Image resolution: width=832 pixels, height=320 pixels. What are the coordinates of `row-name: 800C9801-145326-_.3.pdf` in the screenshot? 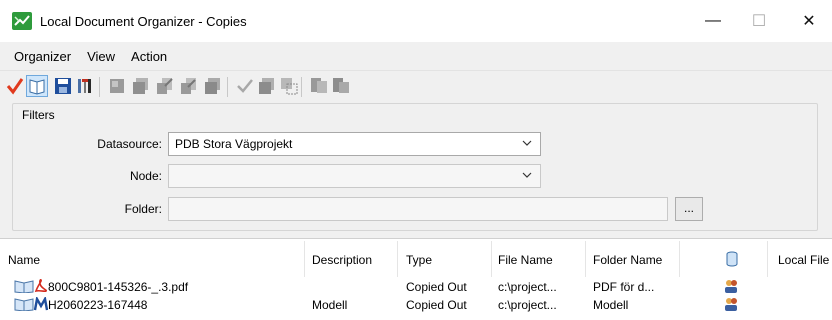 It's located at (118, 287).